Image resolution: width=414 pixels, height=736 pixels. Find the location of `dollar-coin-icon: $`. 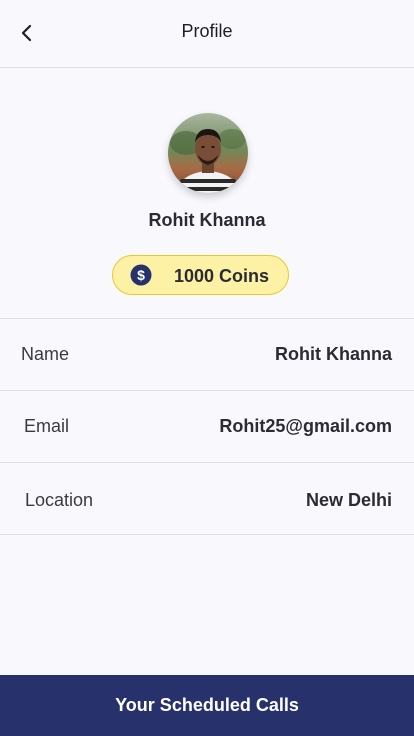

dollar-coin-icon: $ is located at coordinates (141, 275).